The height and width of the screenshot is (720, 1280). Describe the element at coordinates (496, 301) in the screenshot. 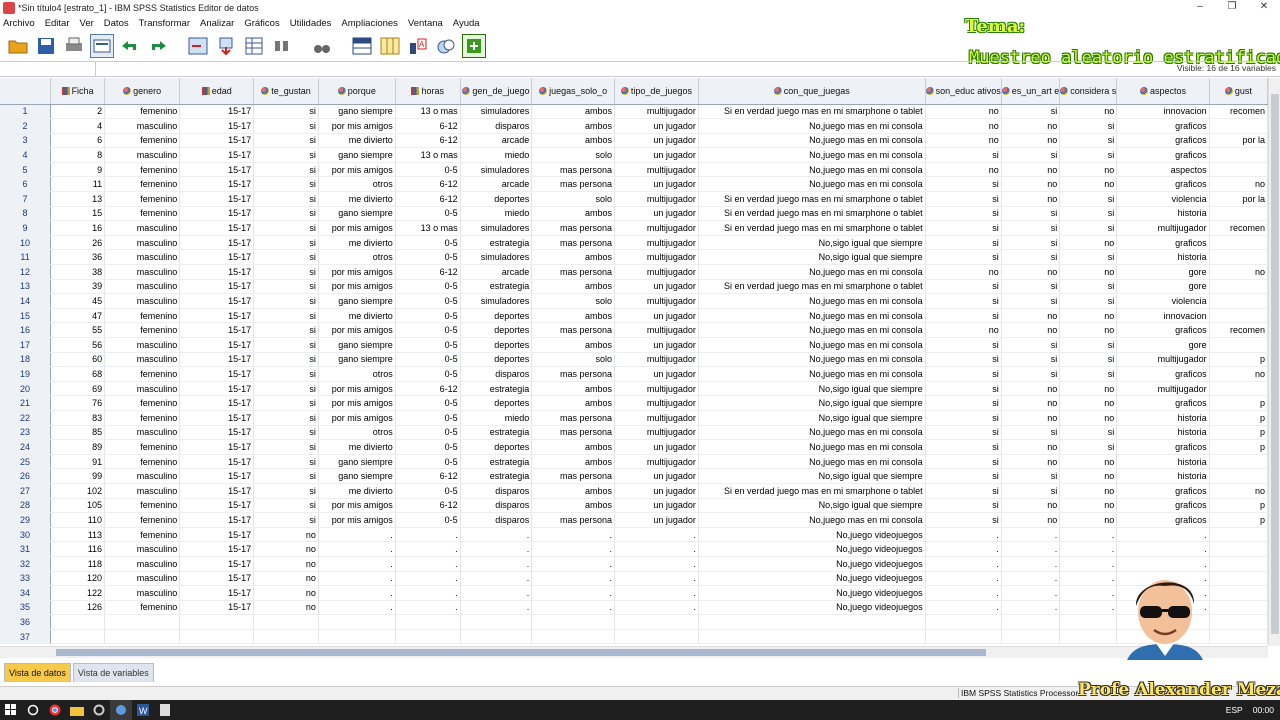

I see `data-cell: simuladores` at that location.